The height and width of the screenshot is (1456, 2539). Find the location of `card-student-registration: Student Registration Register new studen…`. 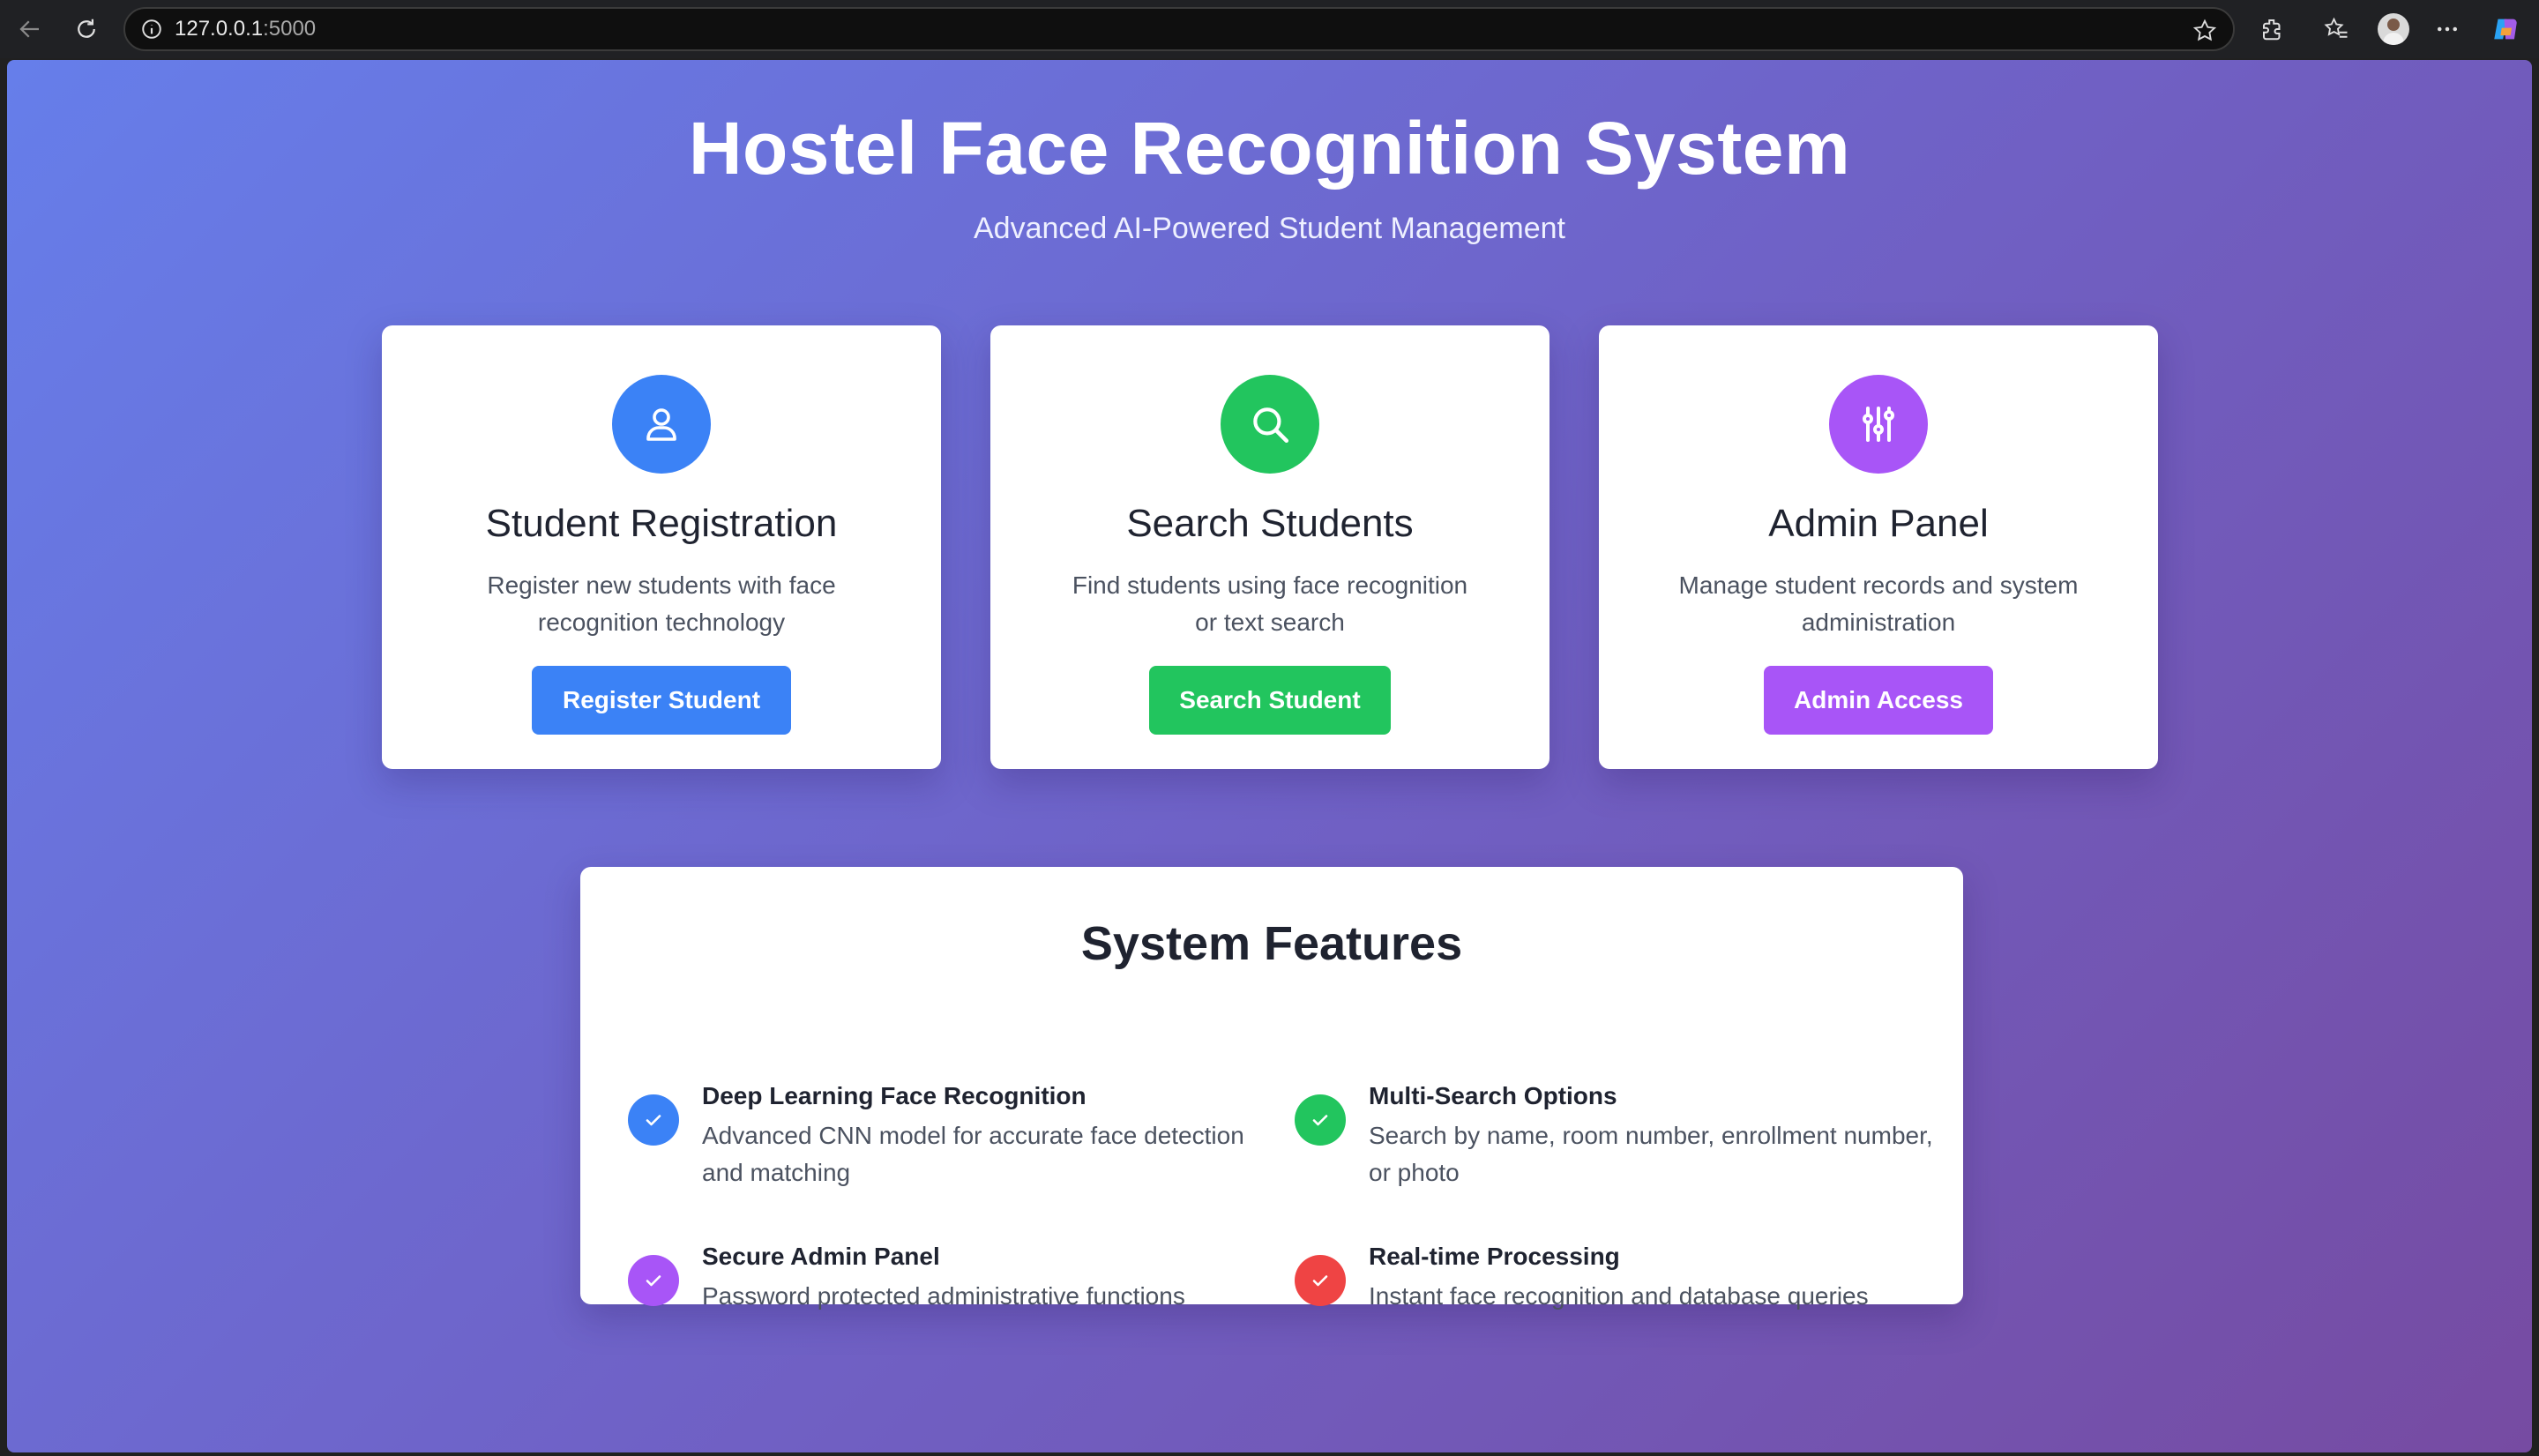

card-student-registration: Student Registration Register new studen… is located at coordinates (661, 547).